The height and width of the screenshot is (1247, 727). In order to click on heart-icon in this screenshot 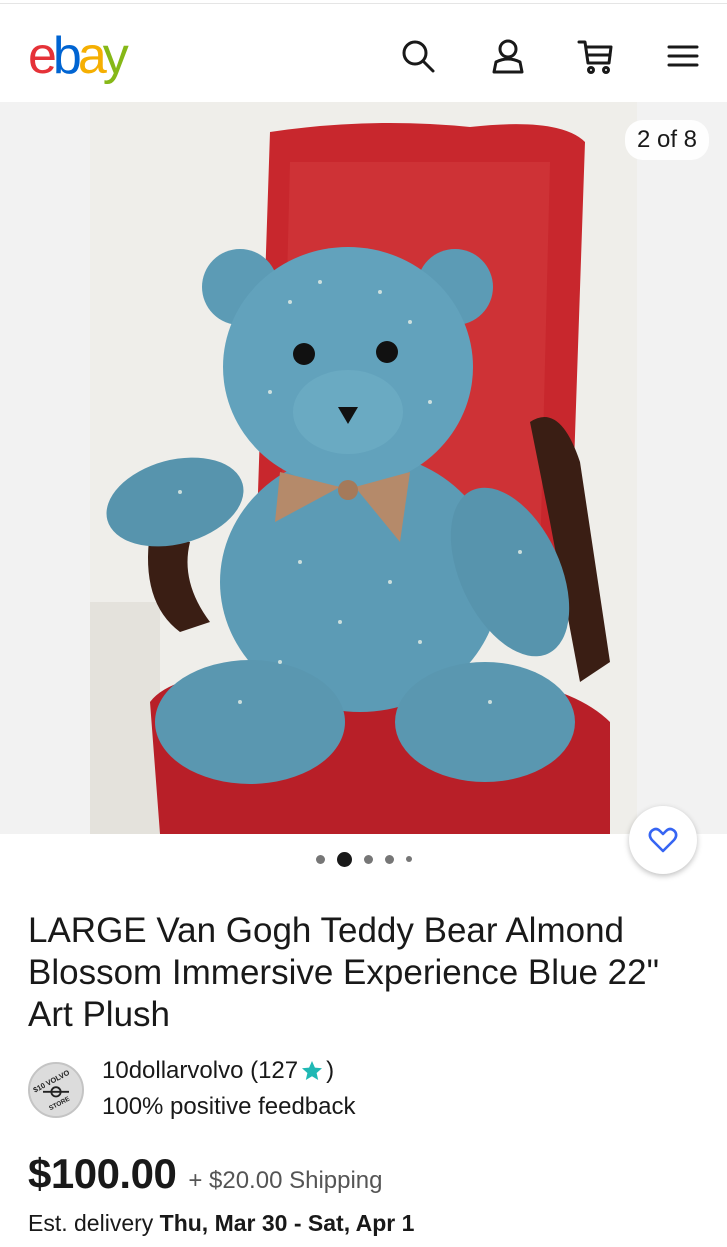, I will do `click(663, 840)`.